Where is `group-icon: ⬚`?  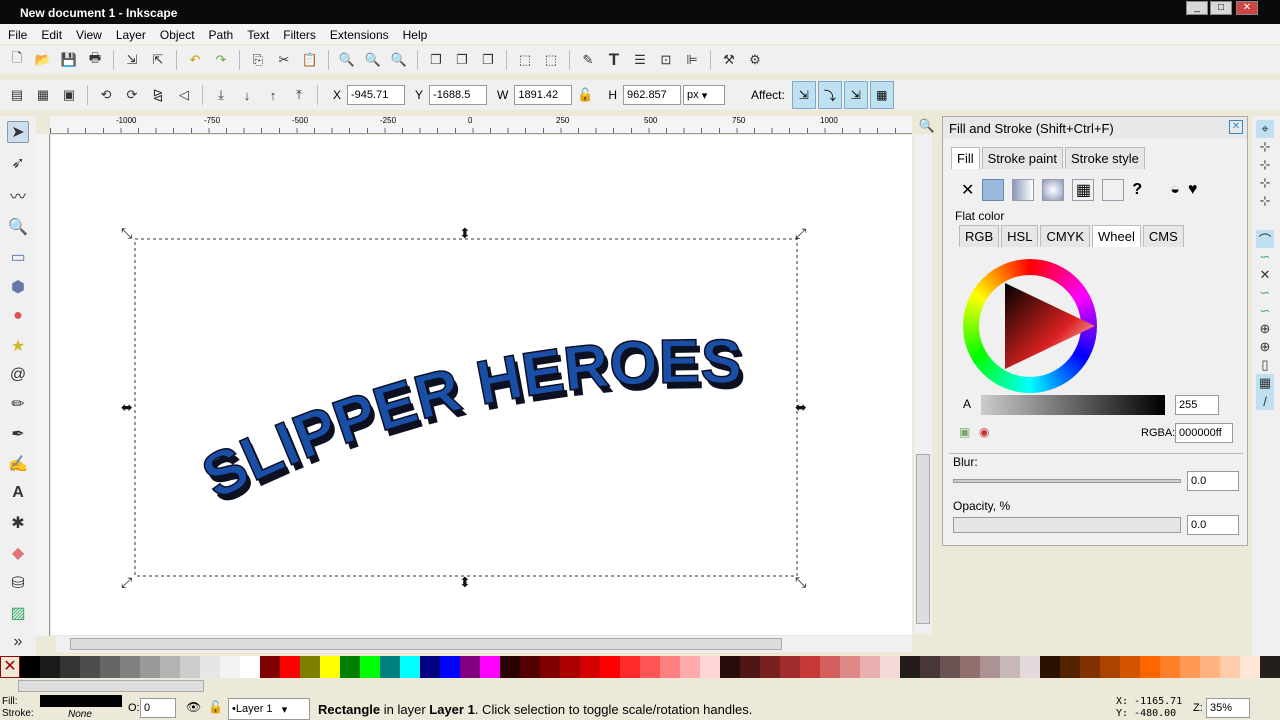
group-icon: ⬚ is located at coordinates (525, 60).